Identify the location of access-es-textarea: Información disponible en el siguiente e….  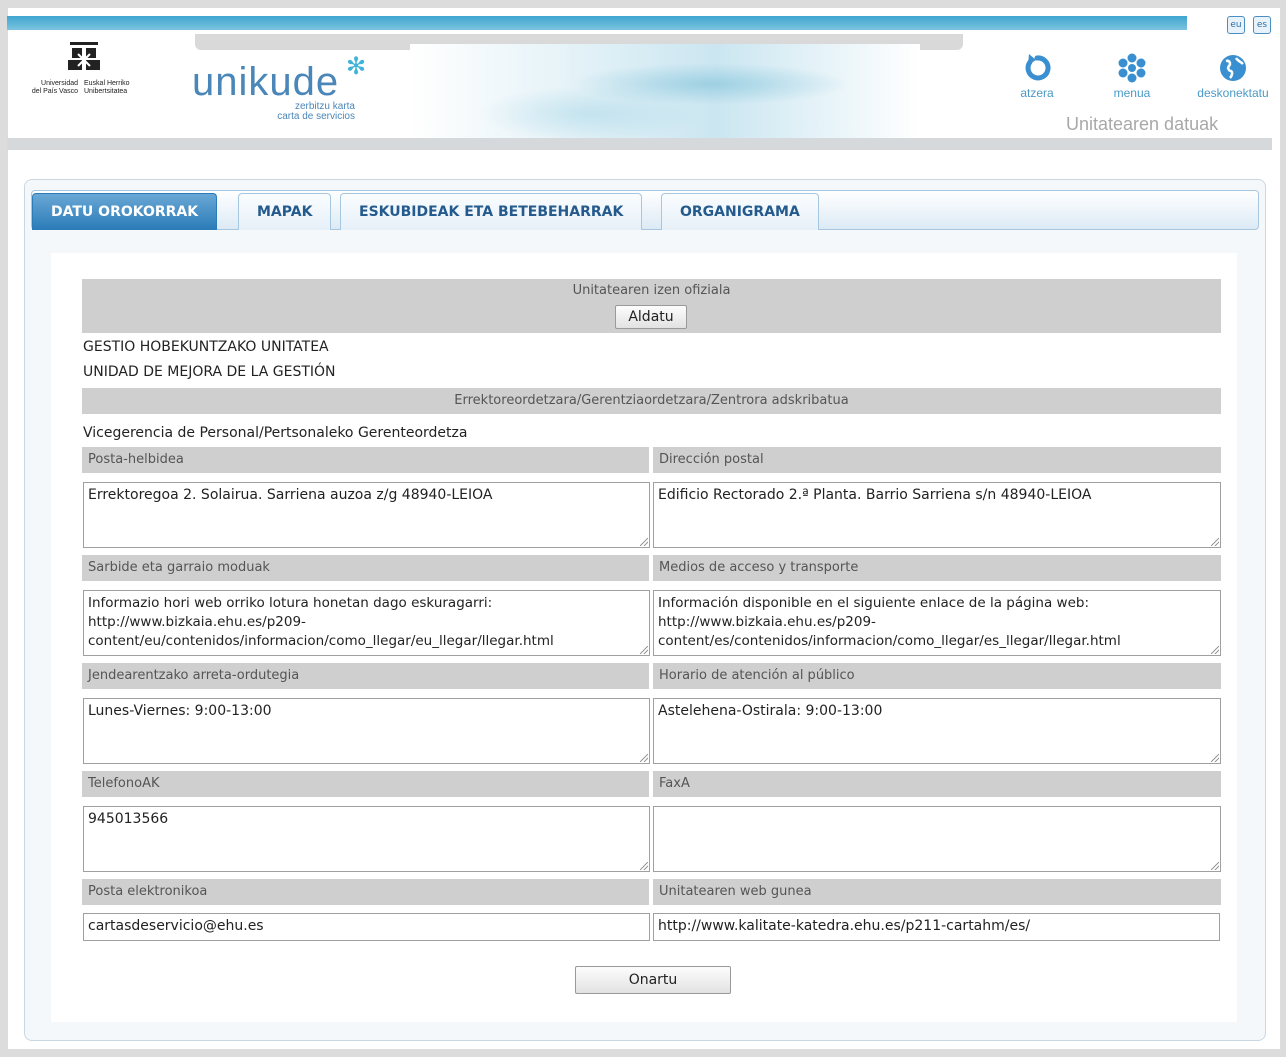
(937, 623).